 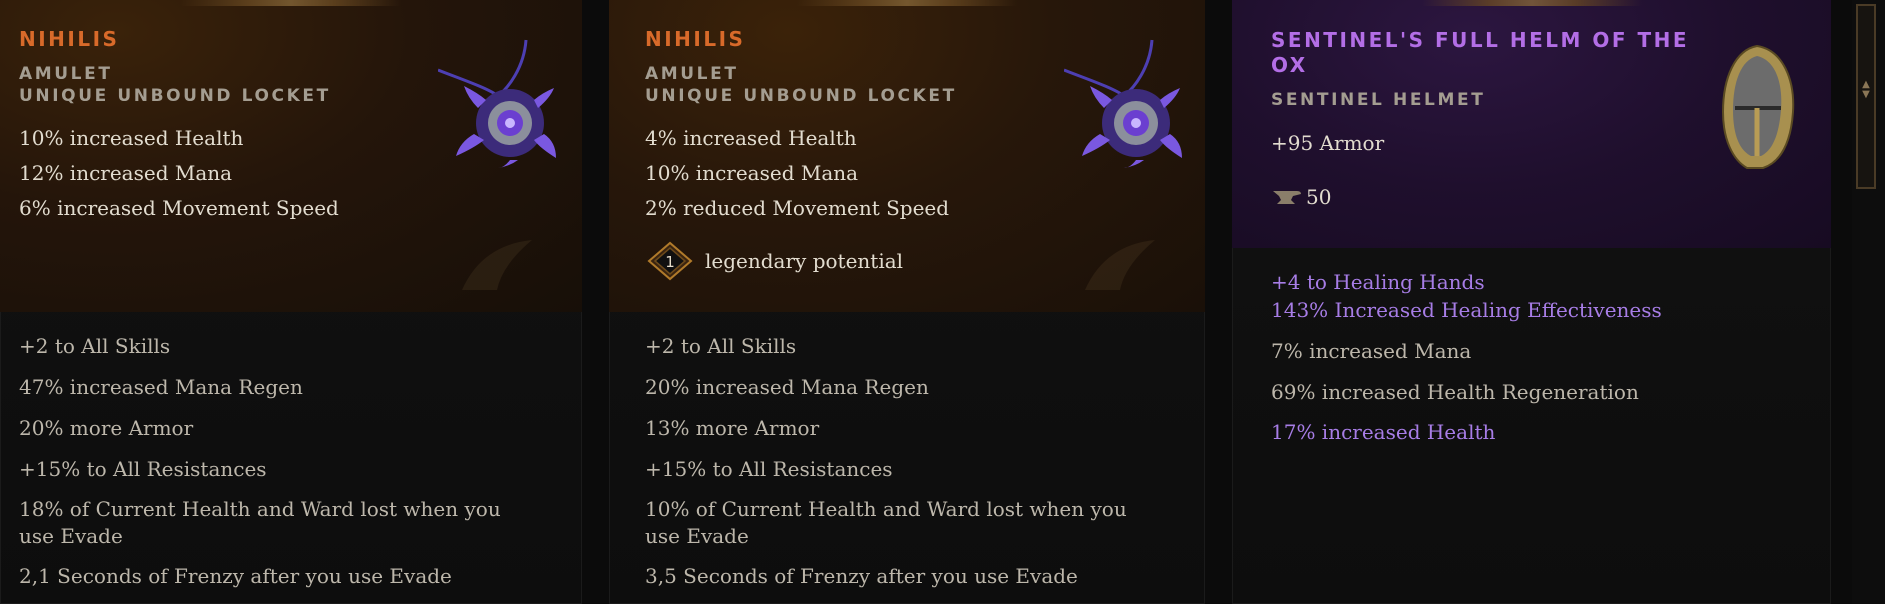 I want to click on set-mod-healing-hands: +4 to Healing Hands, so click(x=1378, y=282).